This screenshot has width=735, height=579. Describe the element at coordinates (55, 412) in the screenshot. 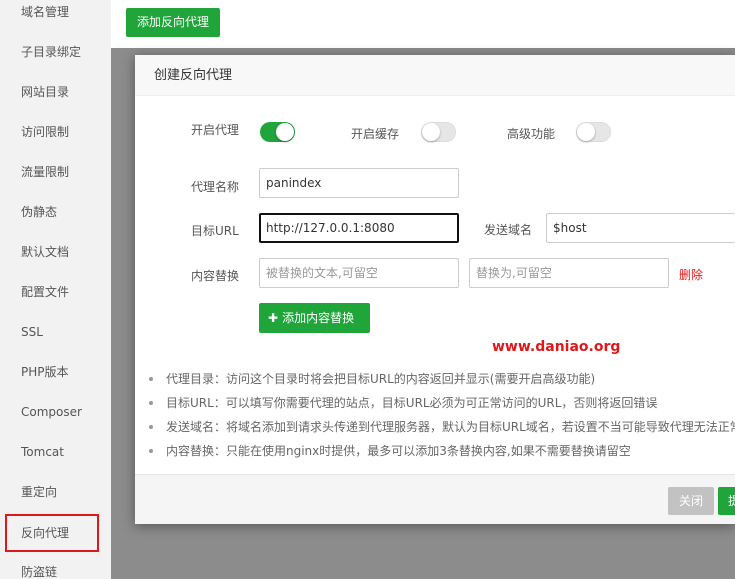

I see `sidebar-item-composer: Composer` at that location.